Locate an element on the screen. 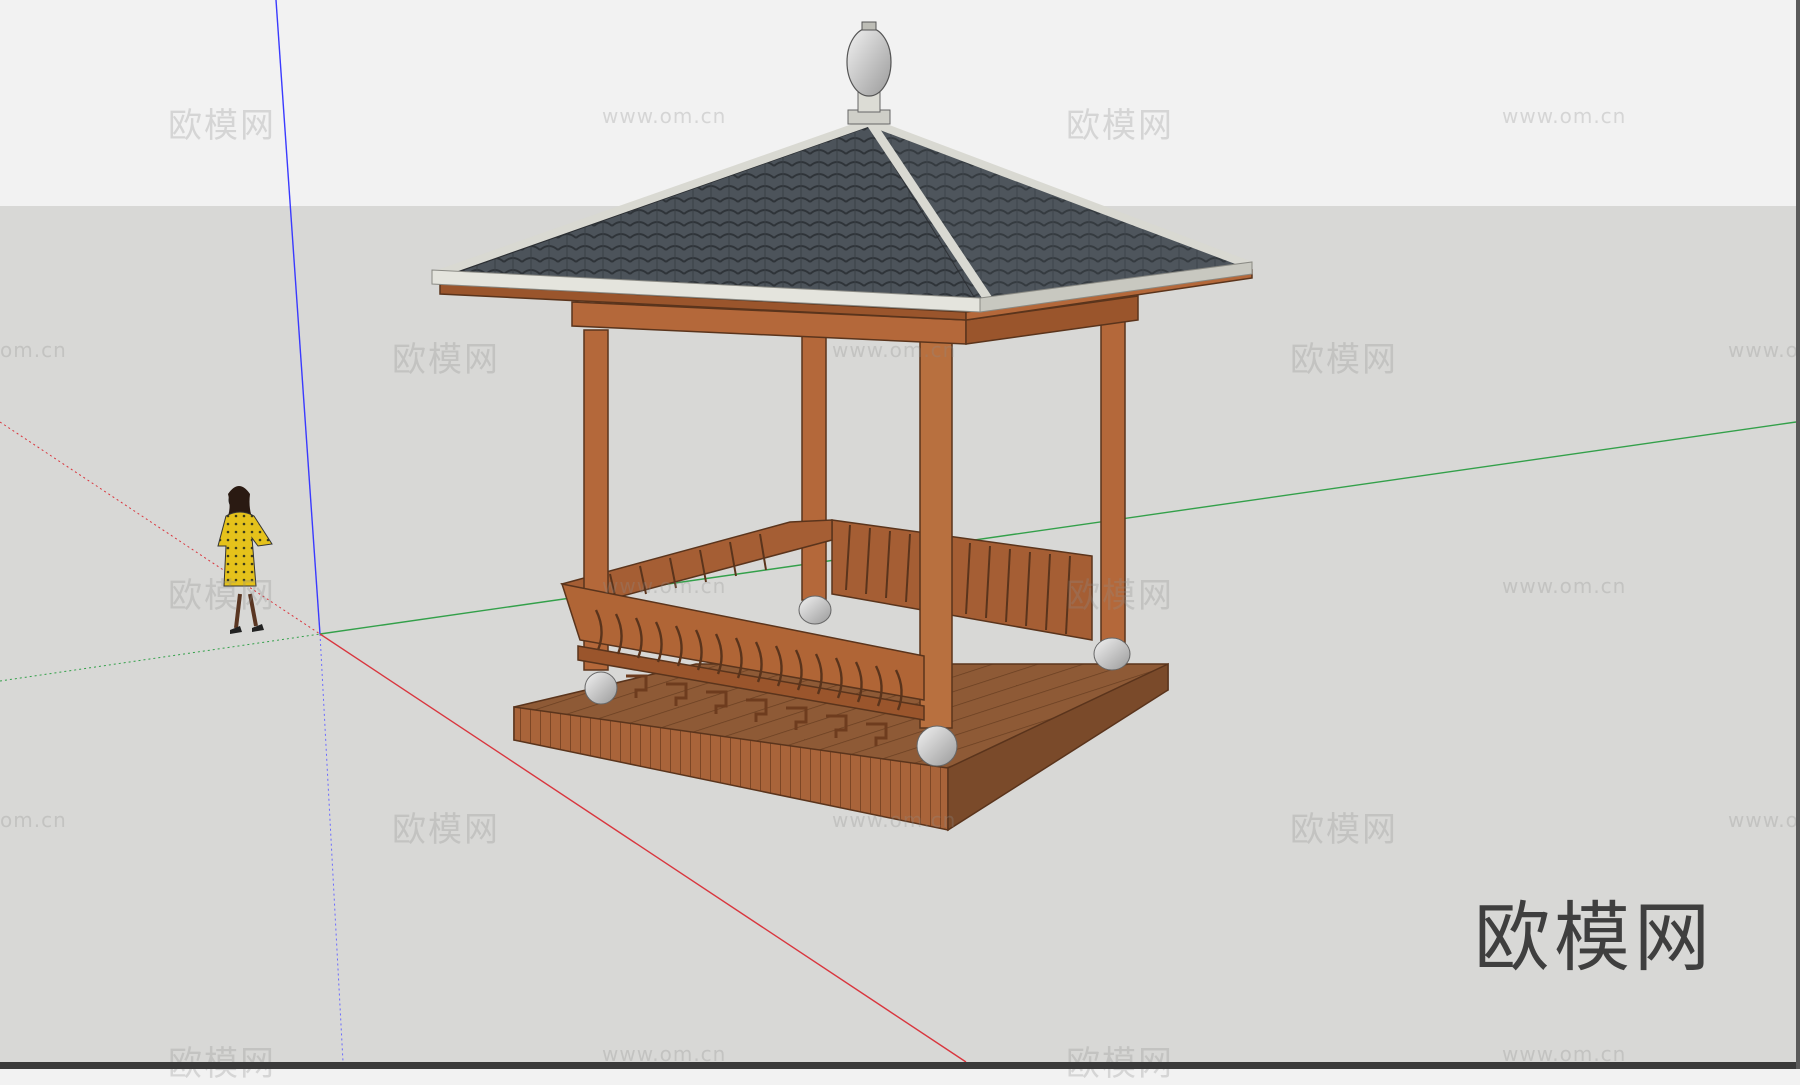  stone-base-back-left is located at coordinates (815, 610).